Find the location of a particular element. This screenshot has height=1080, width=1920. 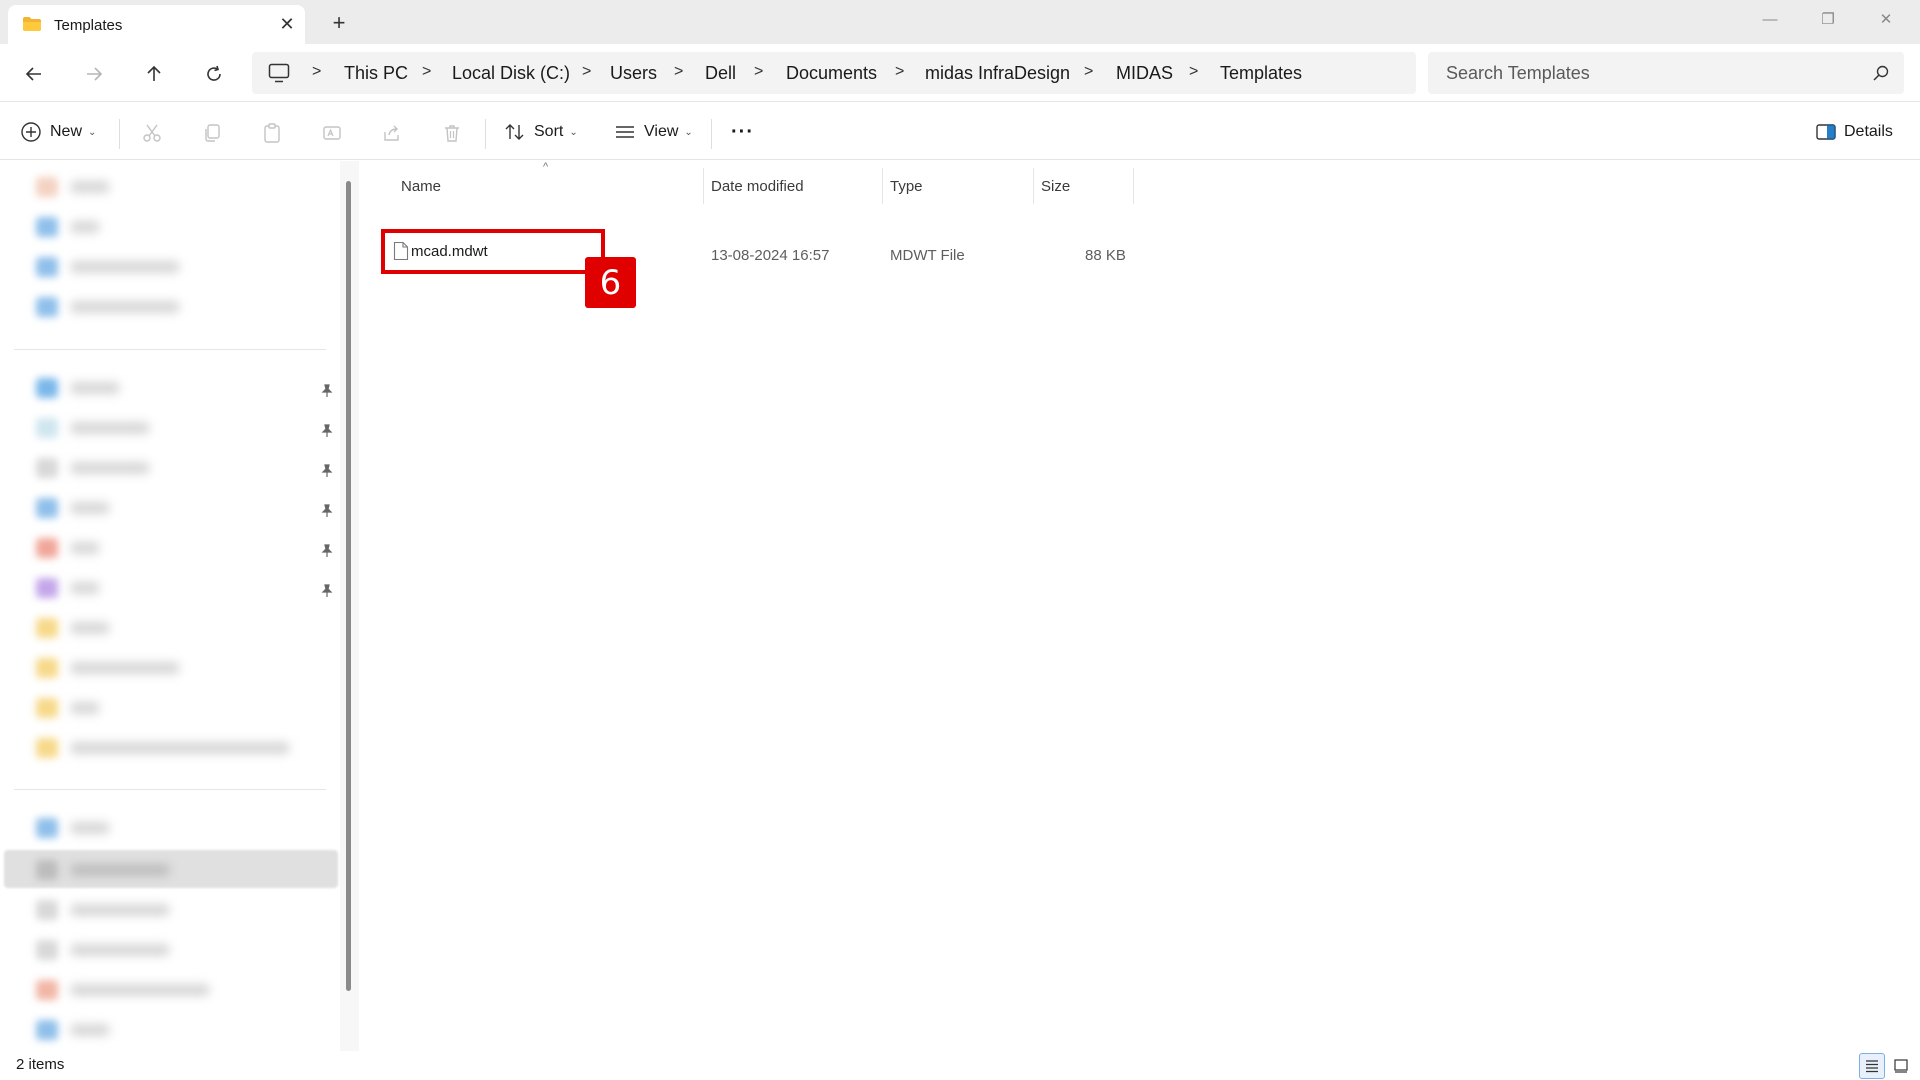

rename-button is located at coordinates (332, 133).